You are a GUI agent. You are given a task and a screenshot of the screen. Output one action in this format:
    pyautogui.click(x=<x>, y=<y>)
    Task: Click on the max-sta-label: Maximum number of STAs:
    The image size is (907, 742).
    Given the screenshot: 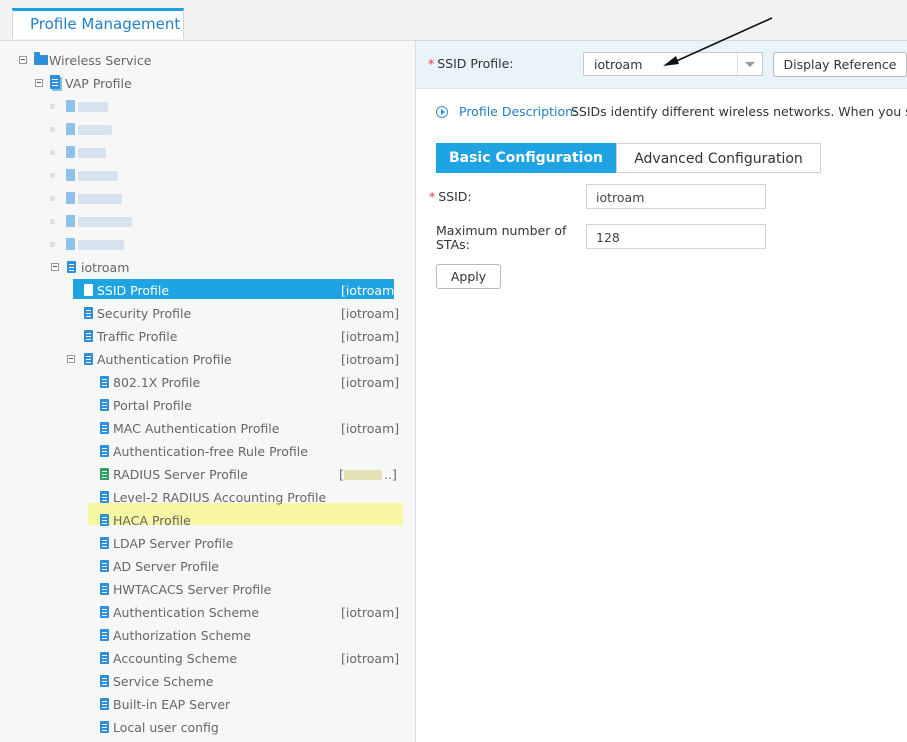 What is the action you would take?
    pyautogui.click(x=501, y=238)
    